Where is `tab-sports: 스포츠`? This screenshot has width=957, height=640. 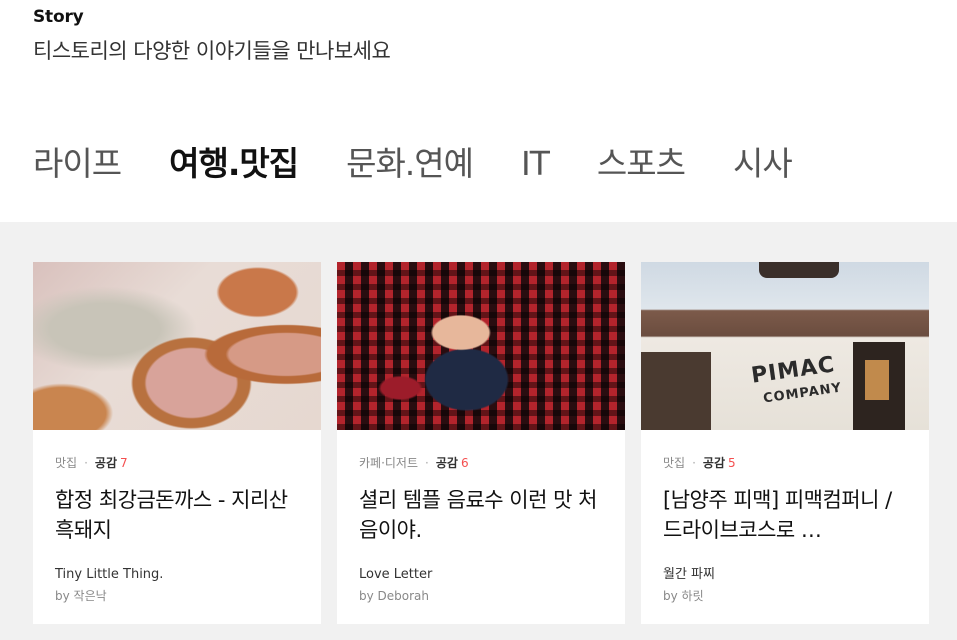 tab-sports: 스포츠 is located at coordinates (641, 164).